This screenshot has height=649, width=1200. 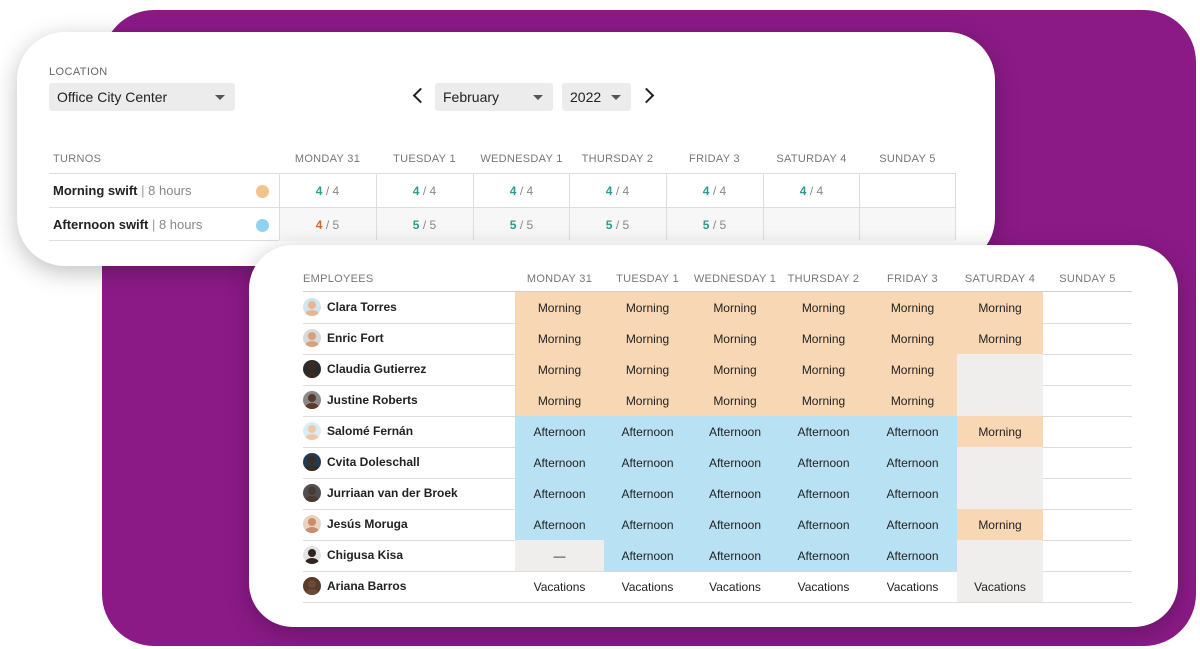 What do you see at coordinates (392, 493) in the screenshot?
I see `employee-name: Jurriaan van der Broek` at bounding box center [392, 493].